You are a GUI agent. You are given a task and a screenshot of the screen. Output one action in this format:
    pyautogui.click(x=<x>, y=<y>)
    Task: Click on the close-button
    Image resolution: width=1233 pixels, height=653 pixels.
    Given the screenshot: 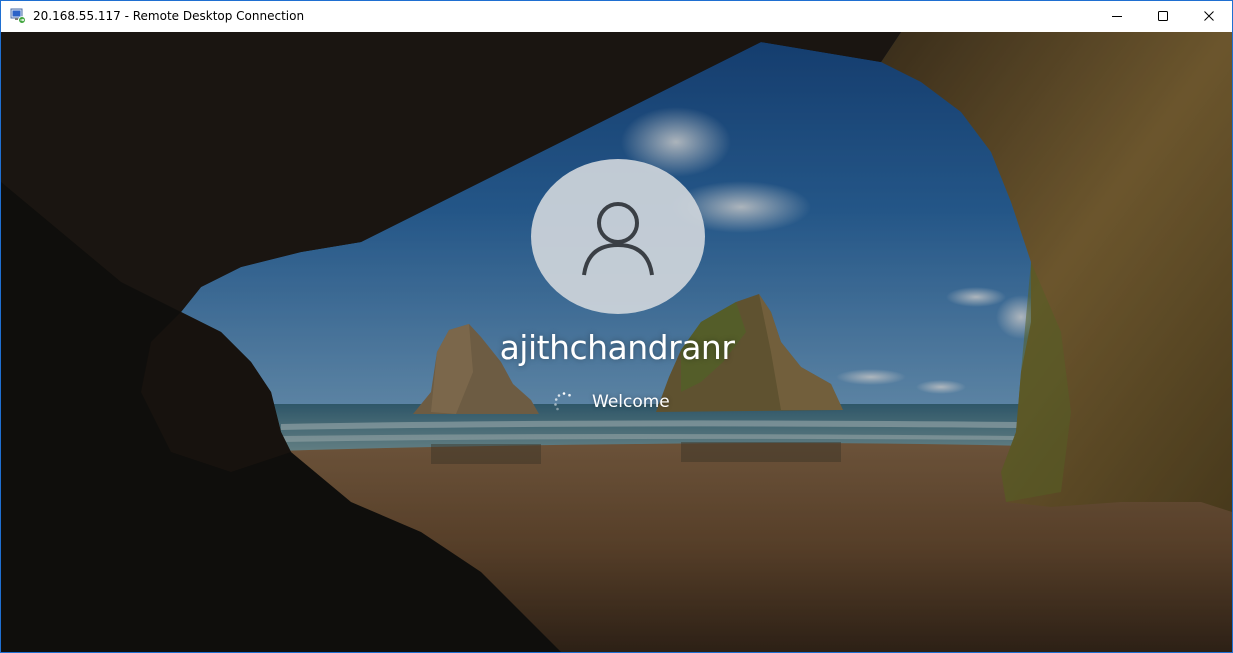 What is the action you would take?
    pyautogui.click(x=1209, y=16)
    